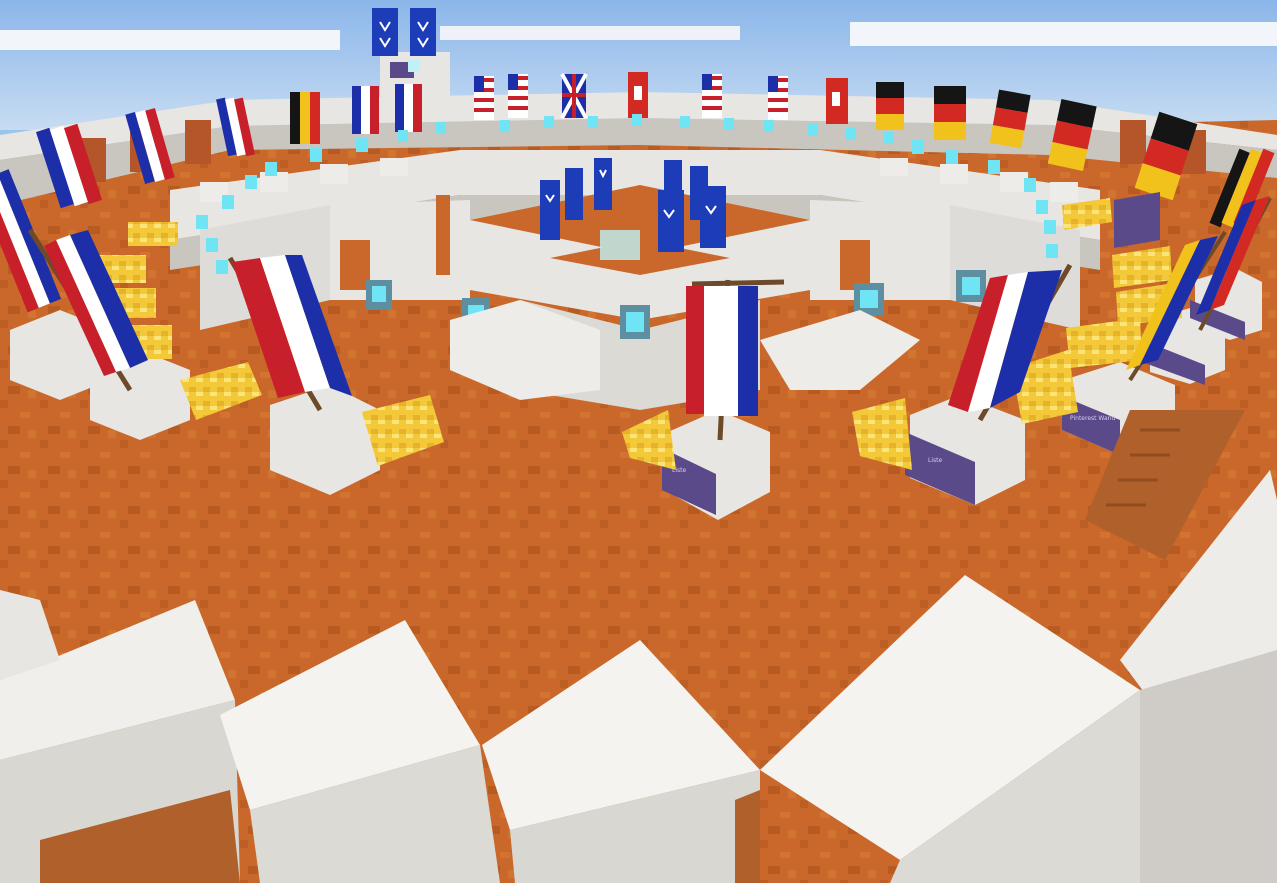 The height and width of the screenshot is (883, 1277). I want to click on svg-text: Pinterest Wand, so click(1092, 418).